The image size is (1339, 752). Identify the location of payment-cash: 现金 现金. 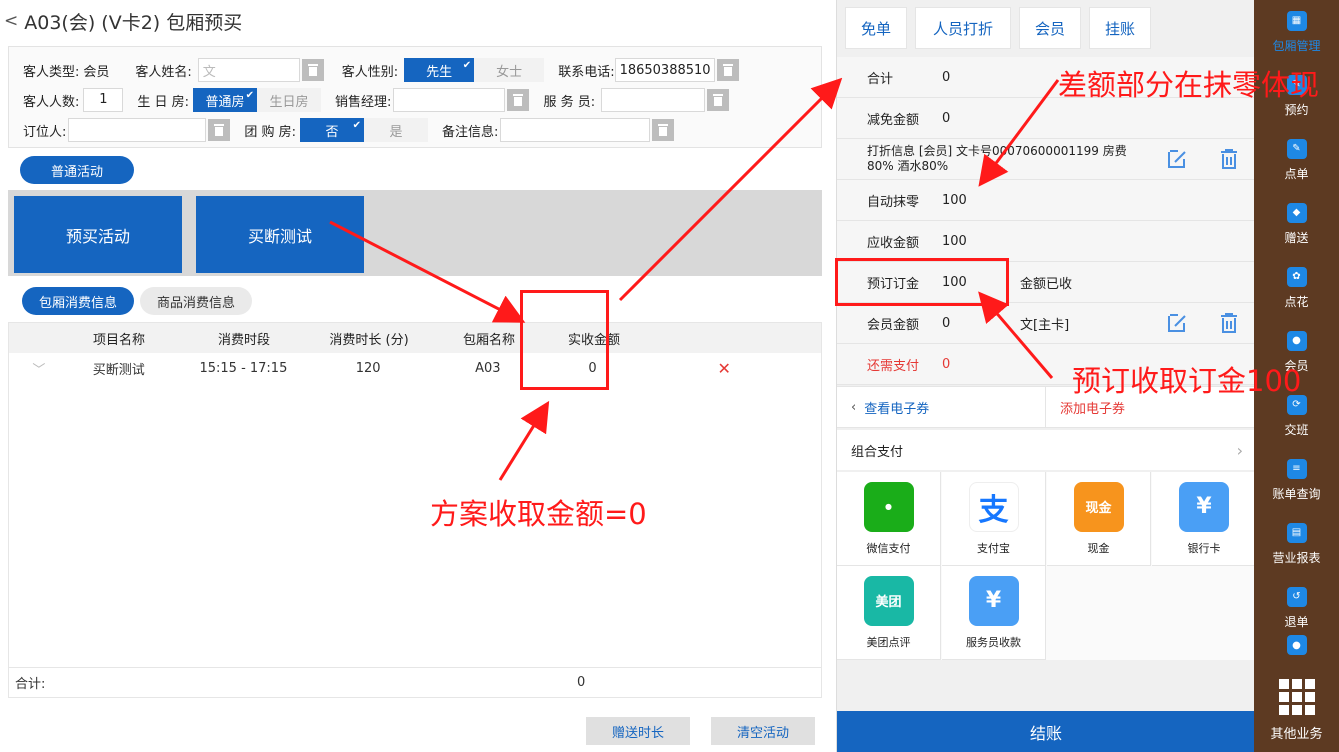
(1099, 519).